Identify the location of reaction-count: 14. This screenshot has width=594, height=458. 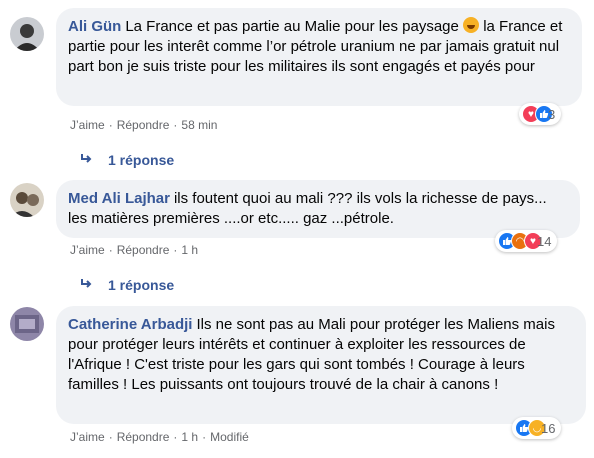
(544, 241).